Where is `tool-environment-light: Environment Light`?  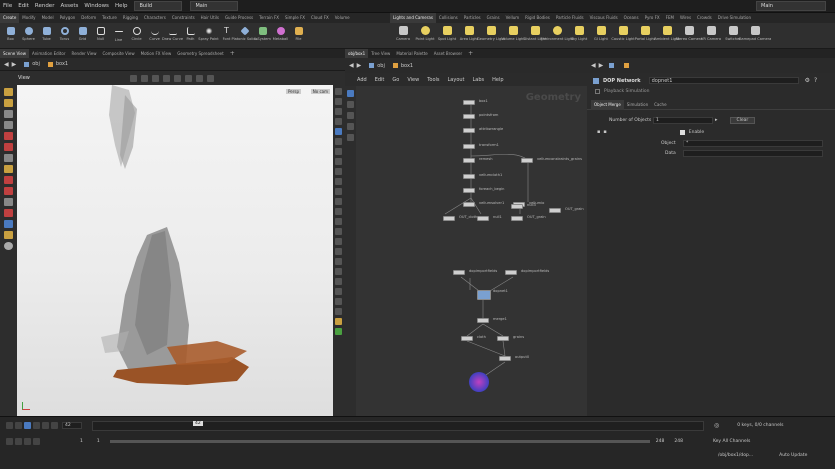 tool-environment-light: Environment Light is located at coordinates (557, 32).